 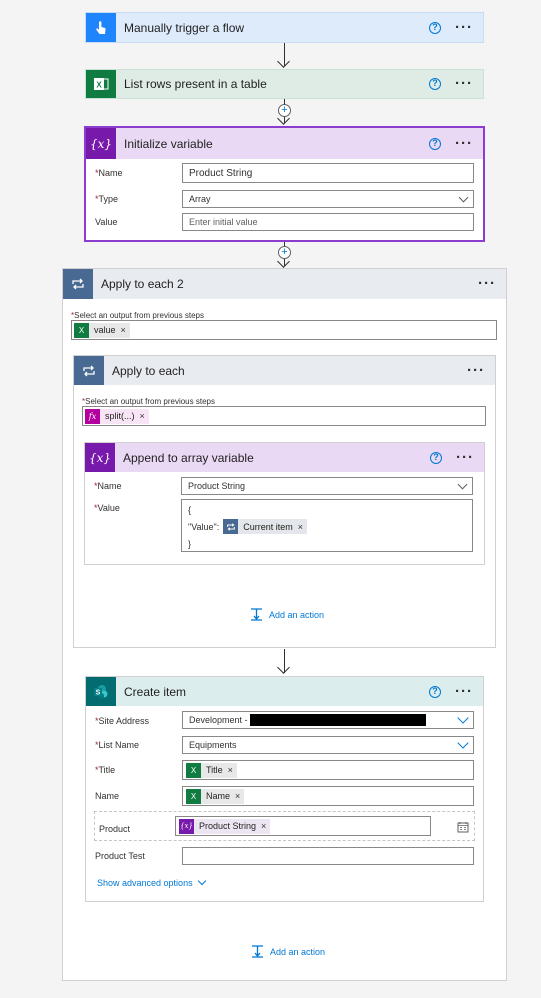 I want to click on variable-type-dropdown: Array, so click(x=328, y=199).